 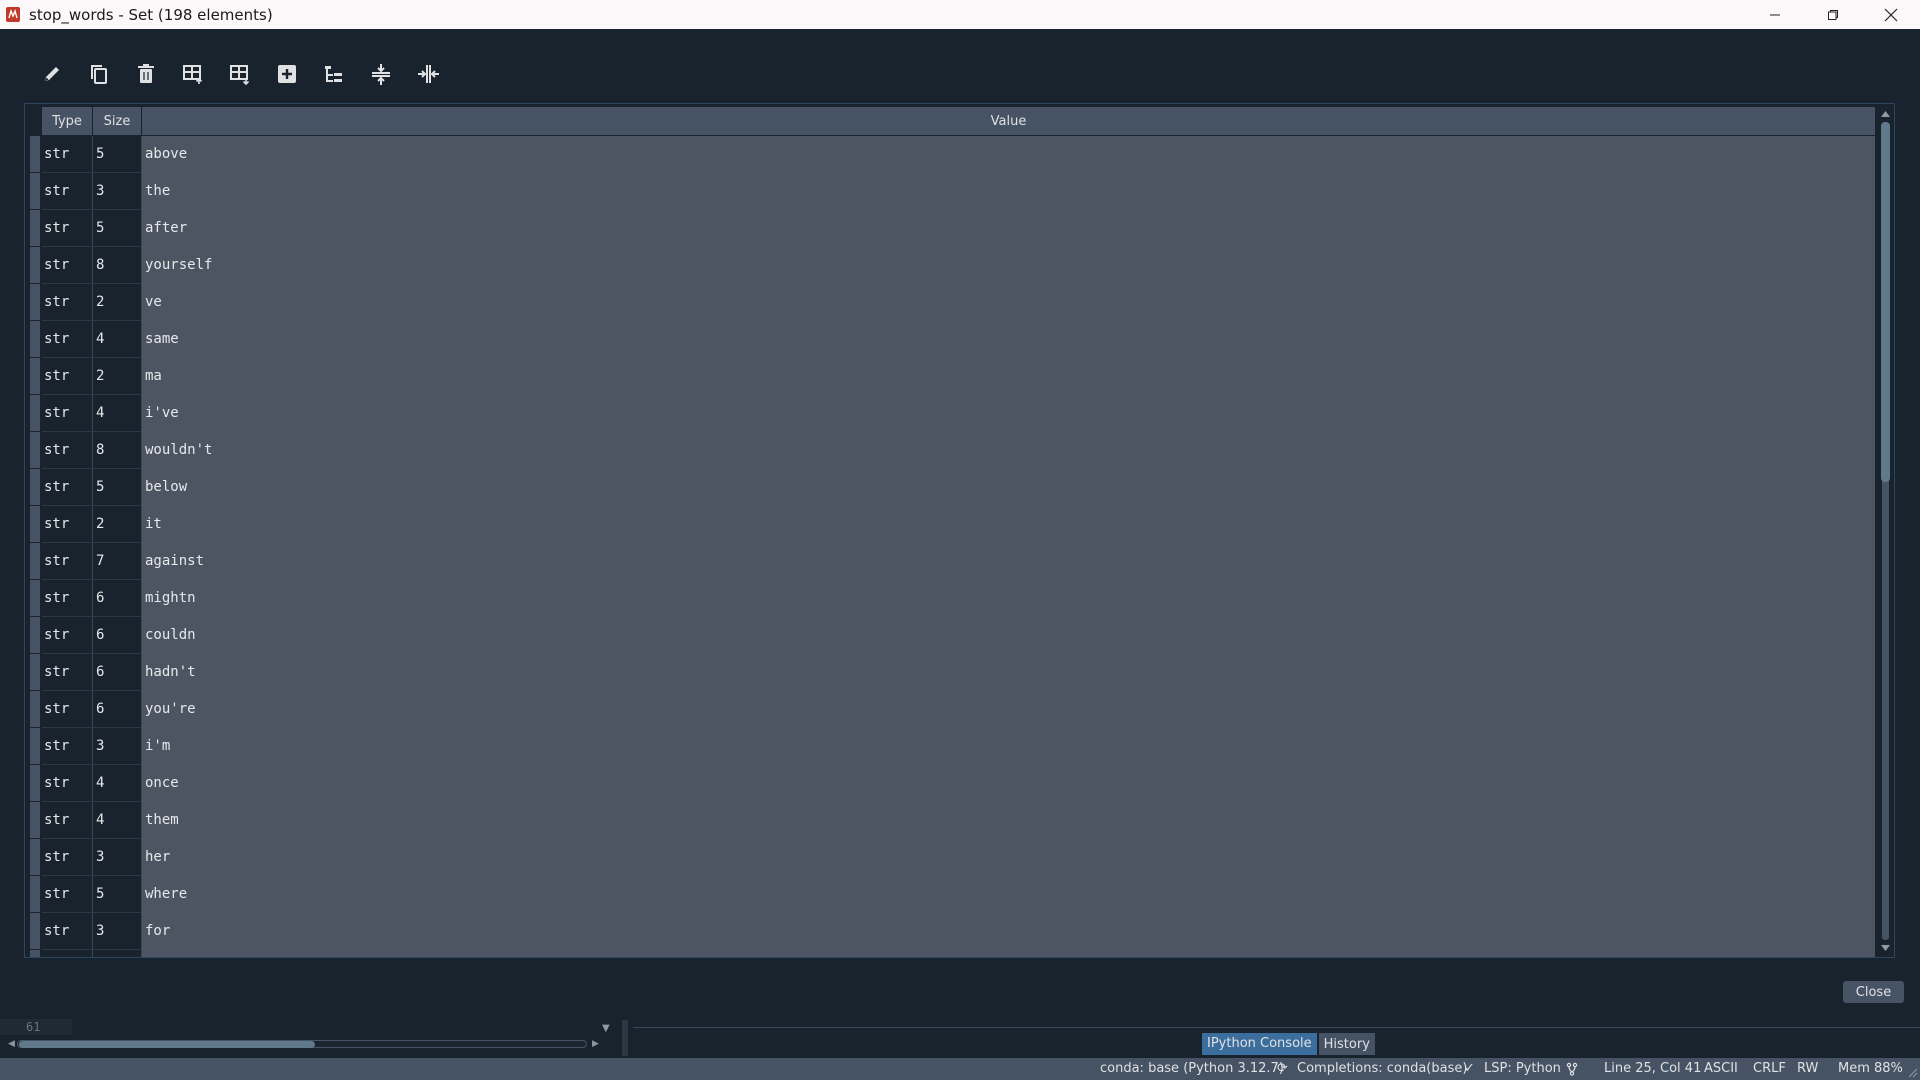 What do you see at coordinates (162, 339) in the screenshot?
I see `table-cell-value: same` at bounding box center [162, 339].